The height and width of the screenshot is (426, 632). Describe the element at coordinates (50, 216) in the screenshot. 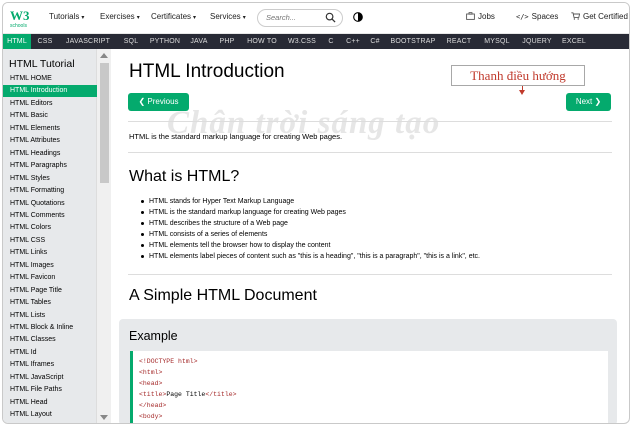

I see `sidebar-item: HTML Comments` at that location.